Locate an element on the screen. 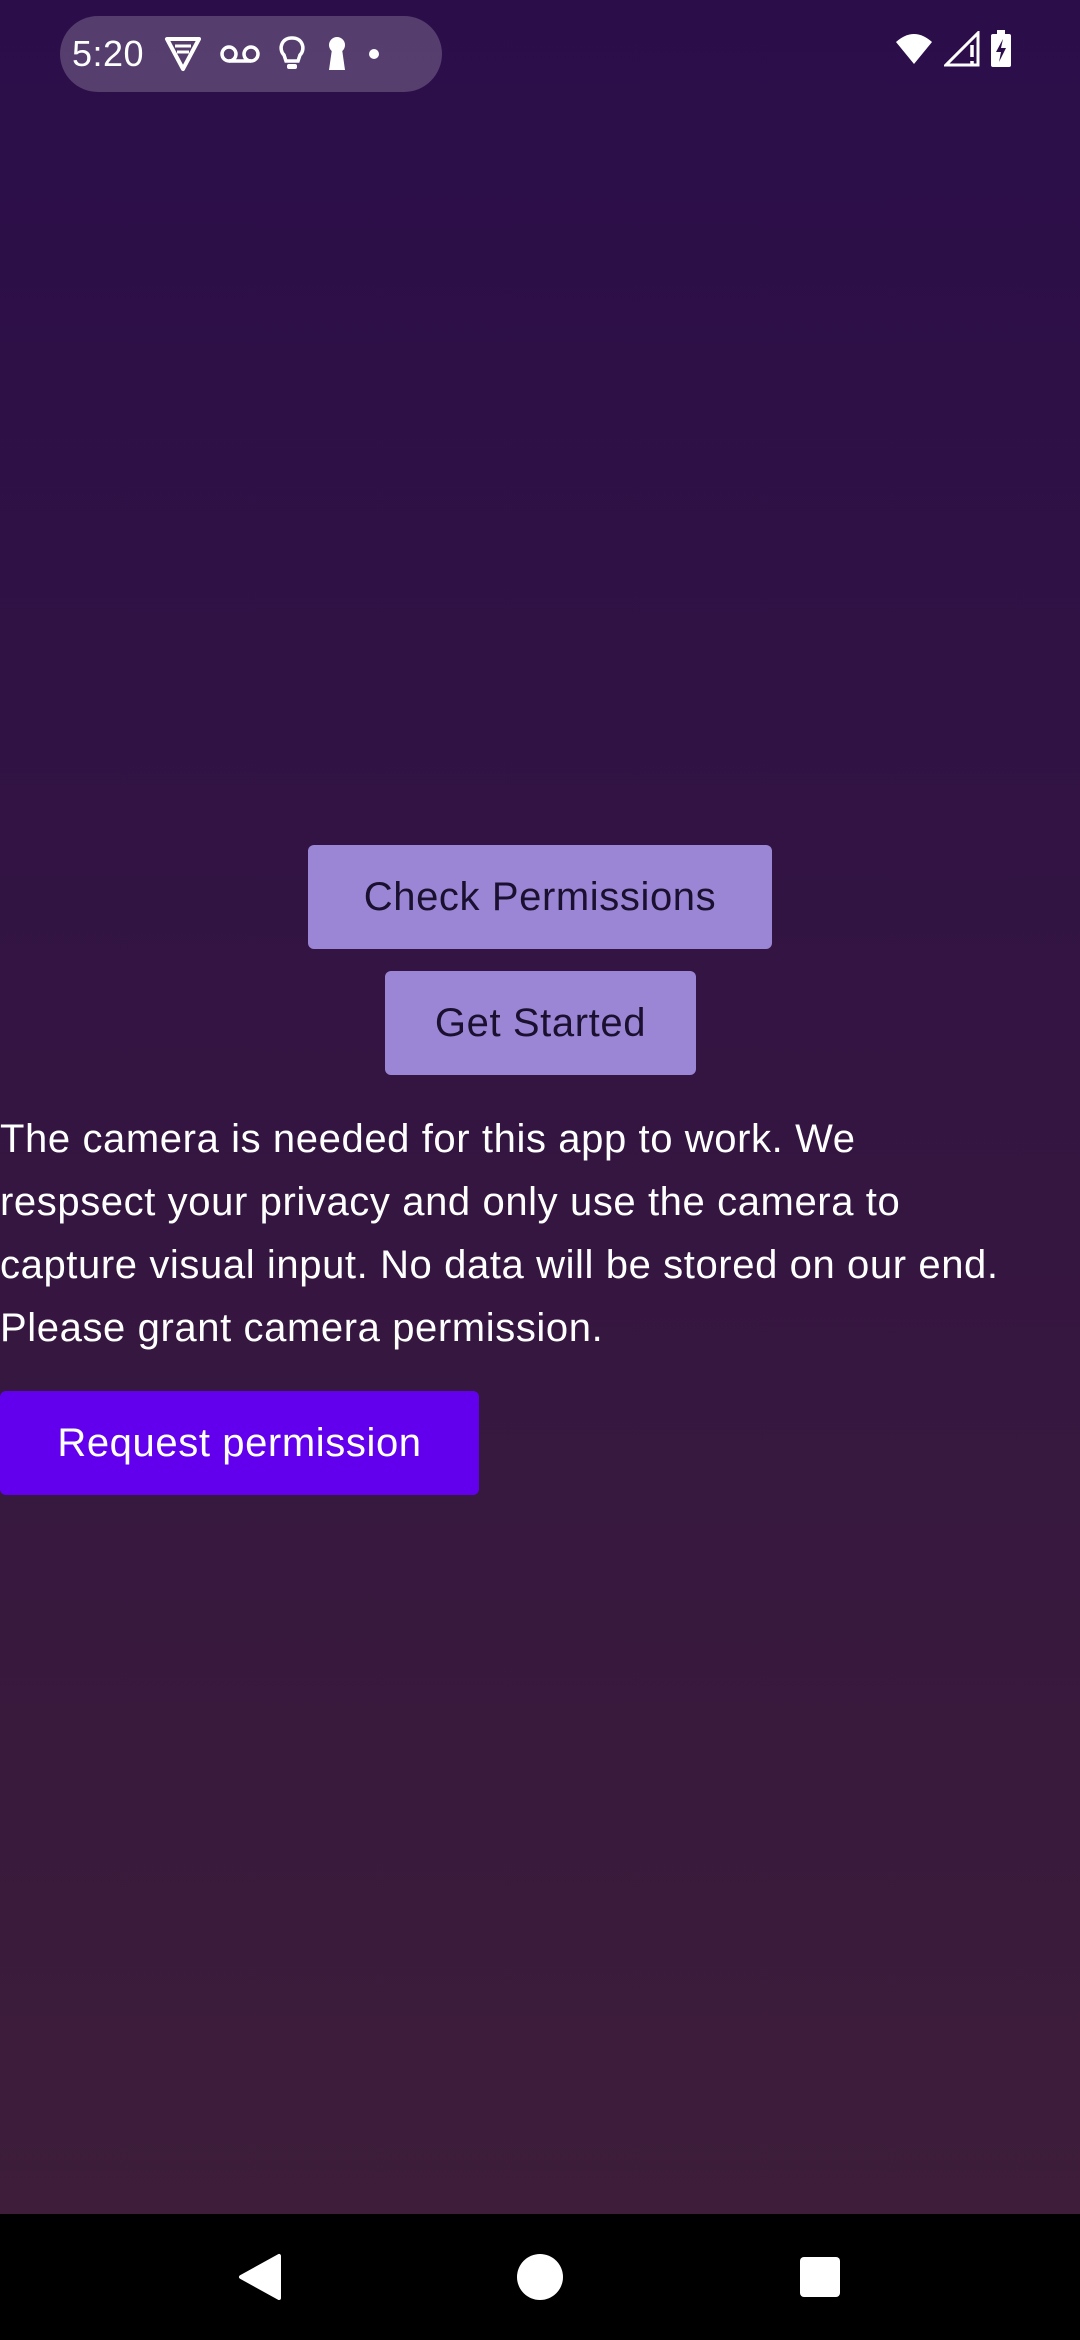 The image size is (1080, 2340). check-permissions-button: Check Permissions is located at coordinates (540, 897).